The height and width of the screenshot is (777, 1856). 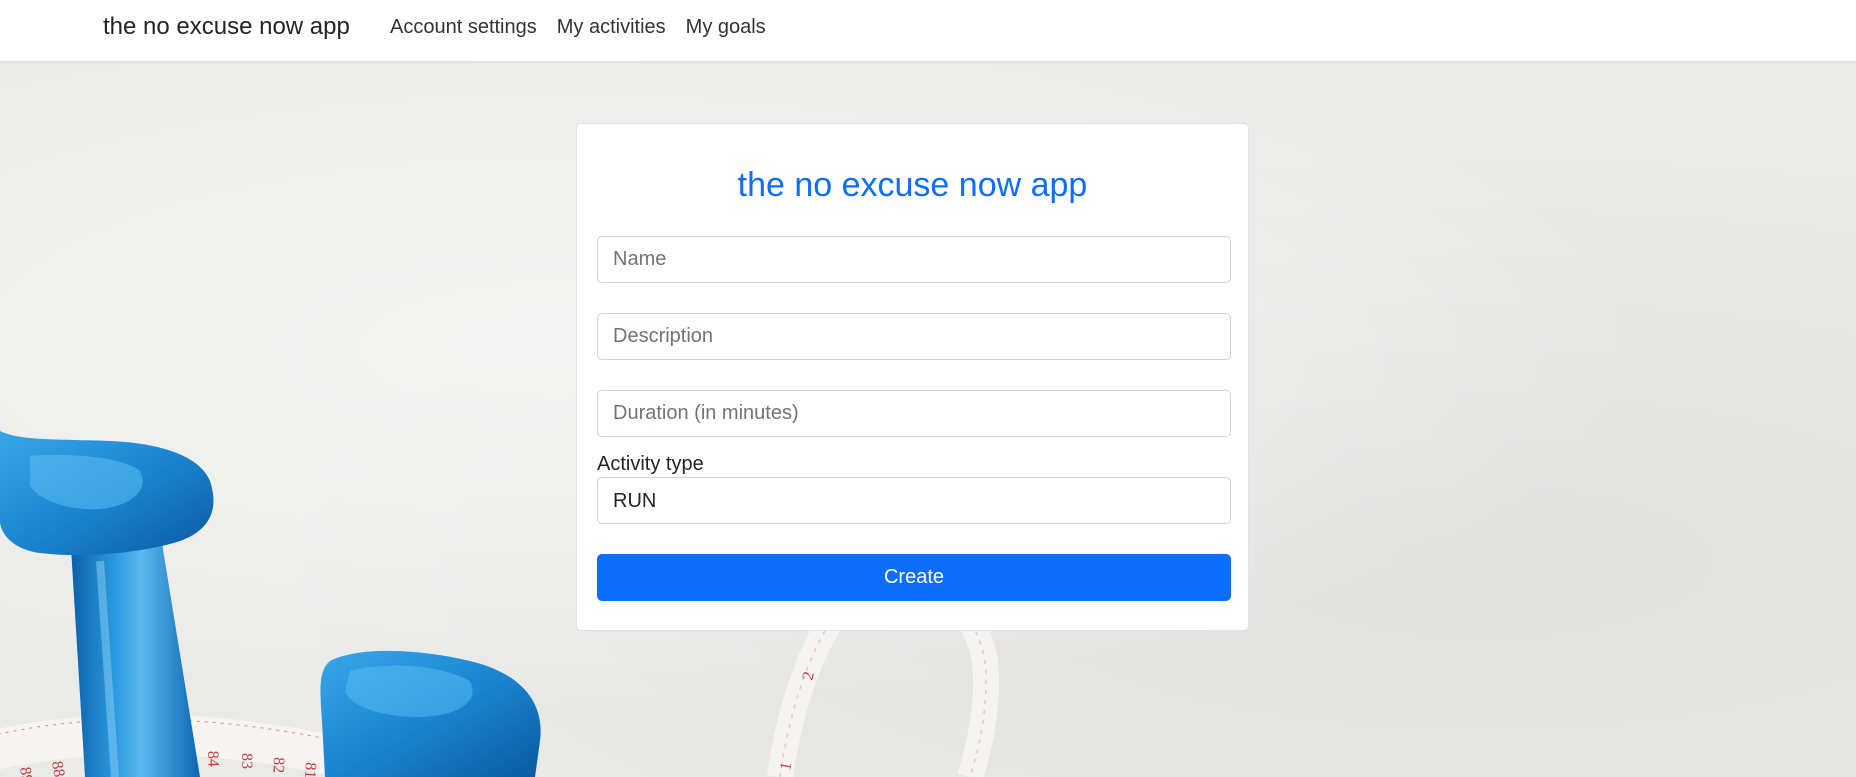 I want to click on nav-link-my-goals: My goals, so click(x=726, y=27).